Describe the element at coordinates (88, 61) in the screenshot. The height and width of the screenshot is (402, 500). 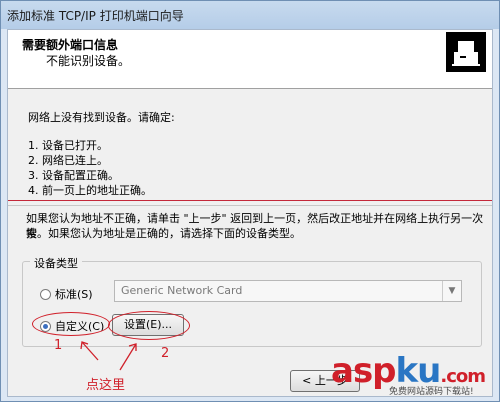
I see `header-subtitle: 不能识别设备。` at that location.